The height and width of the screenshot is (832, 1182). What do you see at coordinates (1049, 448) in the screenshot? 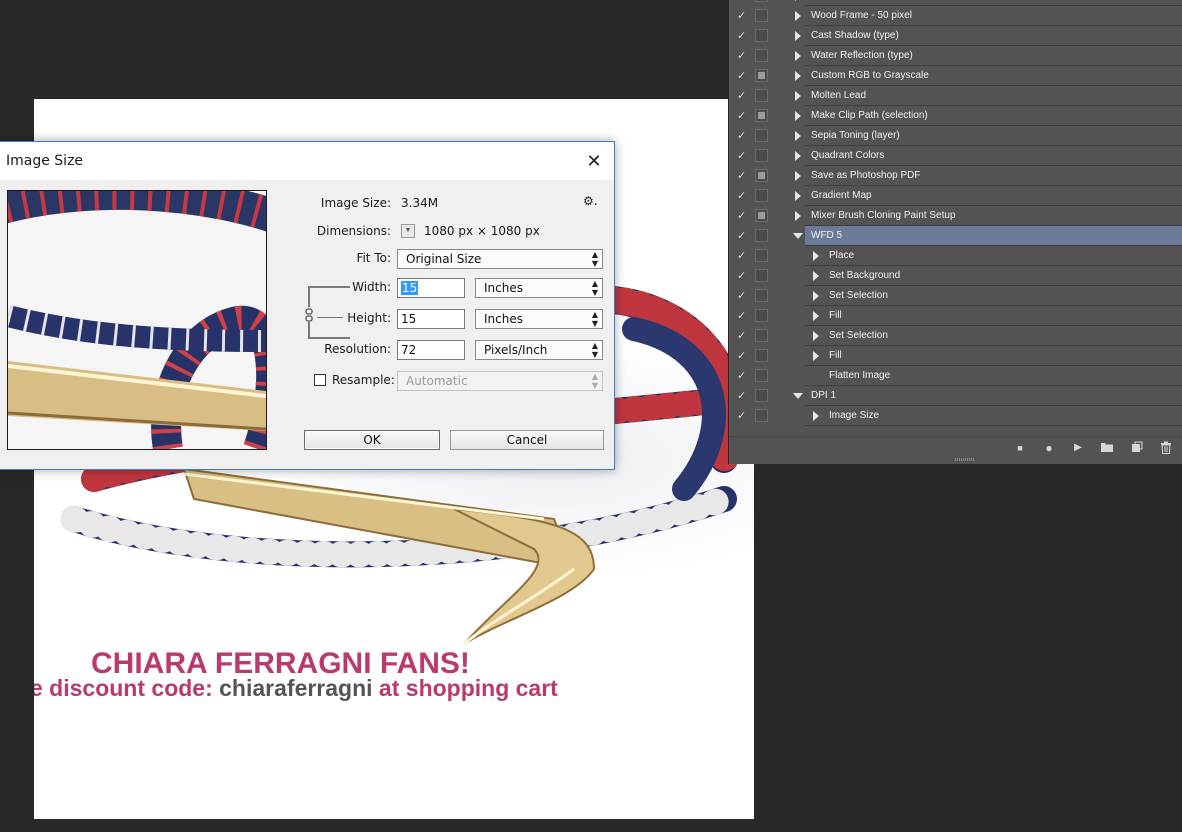
I see `record-icon: ●` at bounding box center [1049, 448].